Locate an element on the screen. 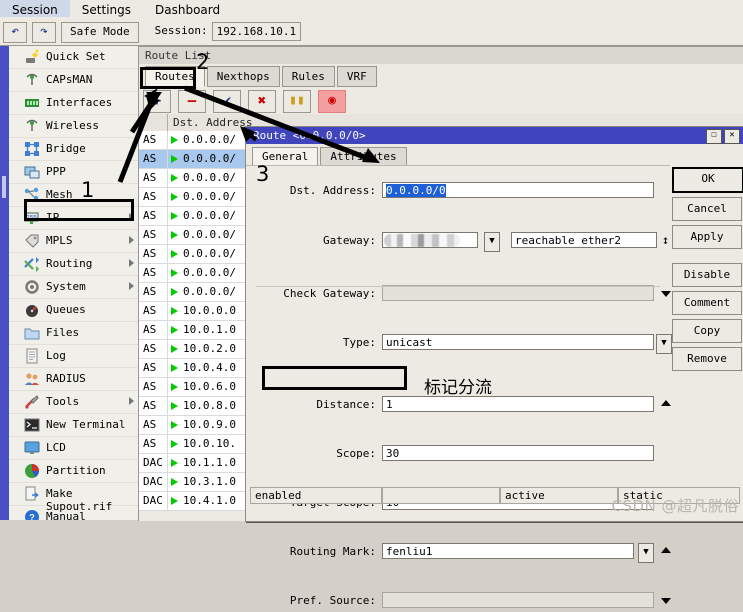  sidebar-item-system: System is located at coordinates (70, 287).